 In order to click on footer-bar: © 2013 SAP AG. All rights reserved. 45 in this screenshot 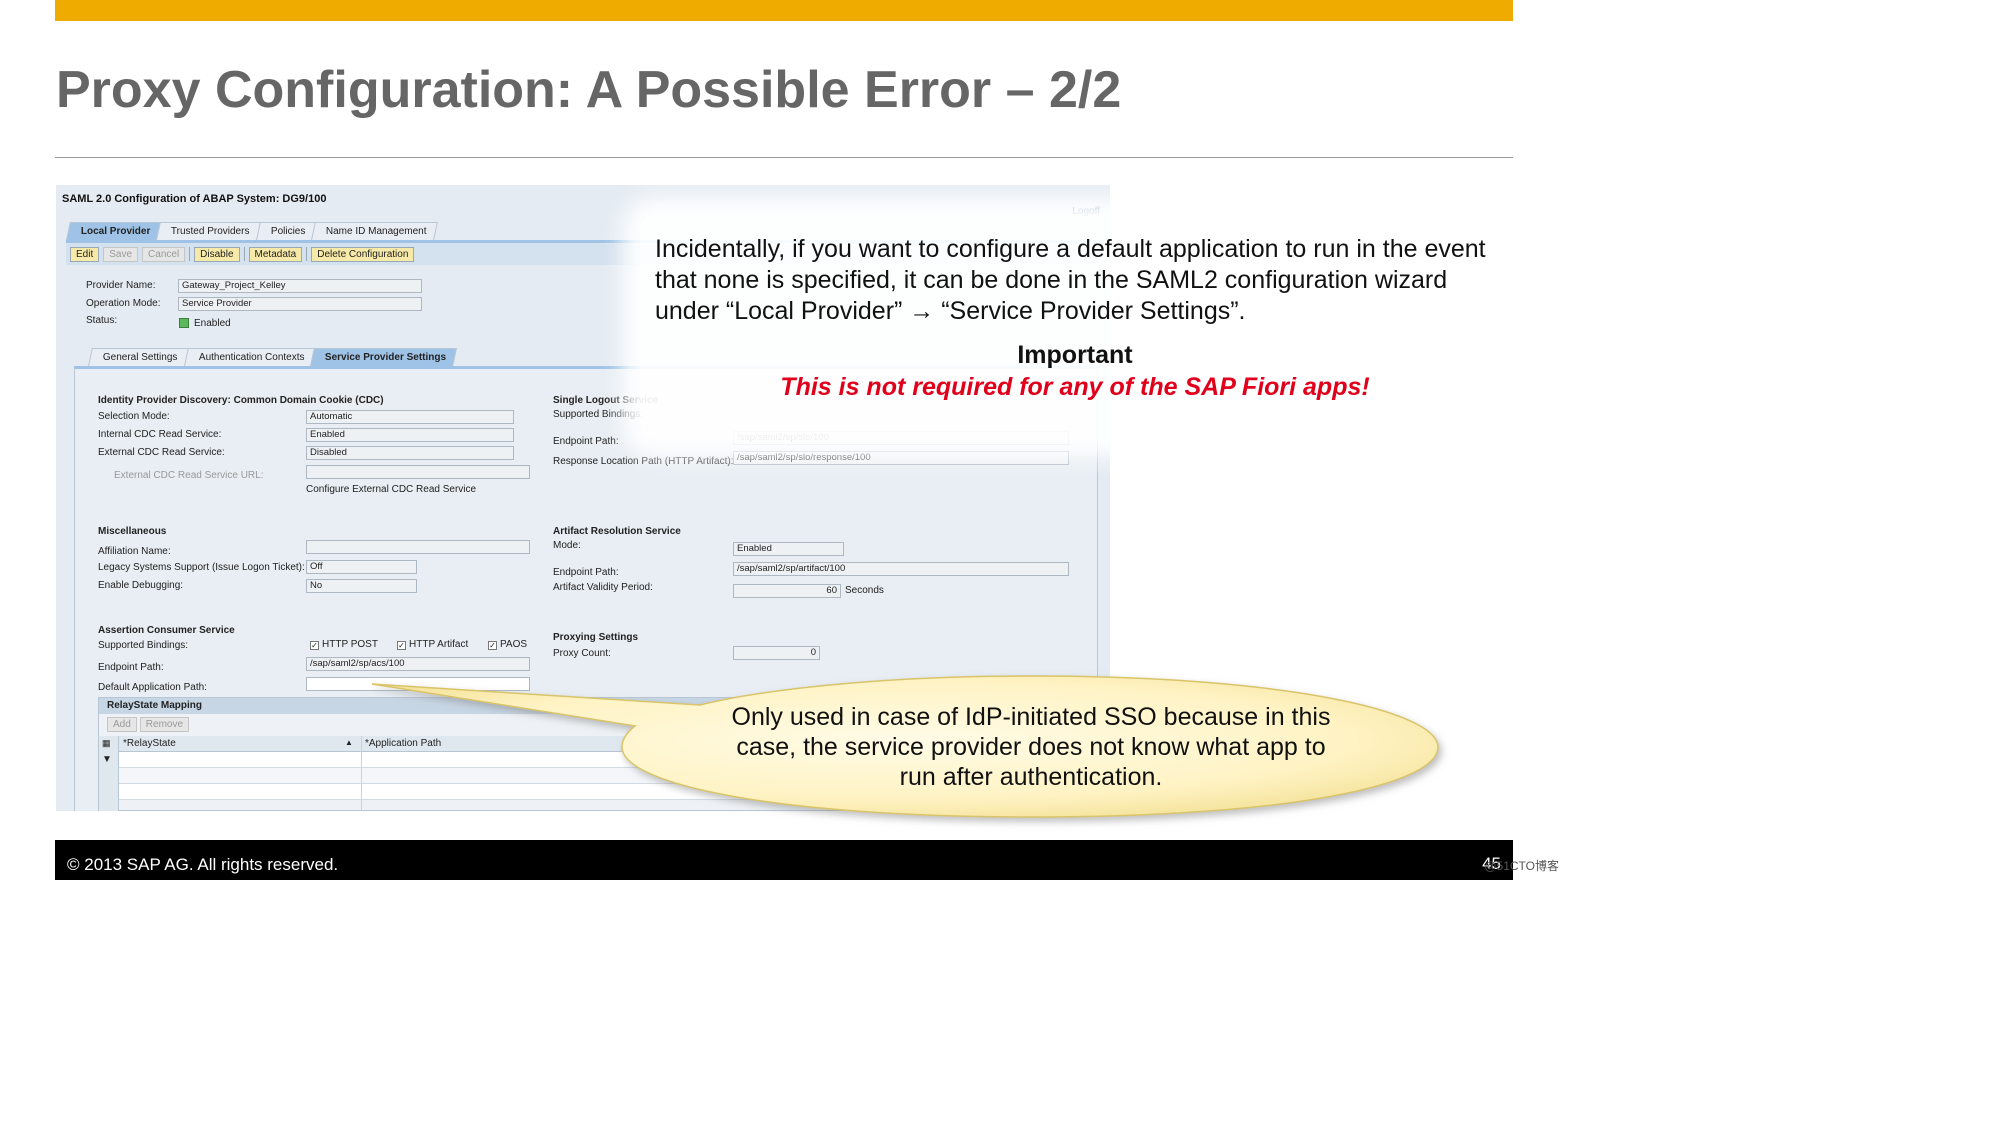, I will do `click(784, 860)`.